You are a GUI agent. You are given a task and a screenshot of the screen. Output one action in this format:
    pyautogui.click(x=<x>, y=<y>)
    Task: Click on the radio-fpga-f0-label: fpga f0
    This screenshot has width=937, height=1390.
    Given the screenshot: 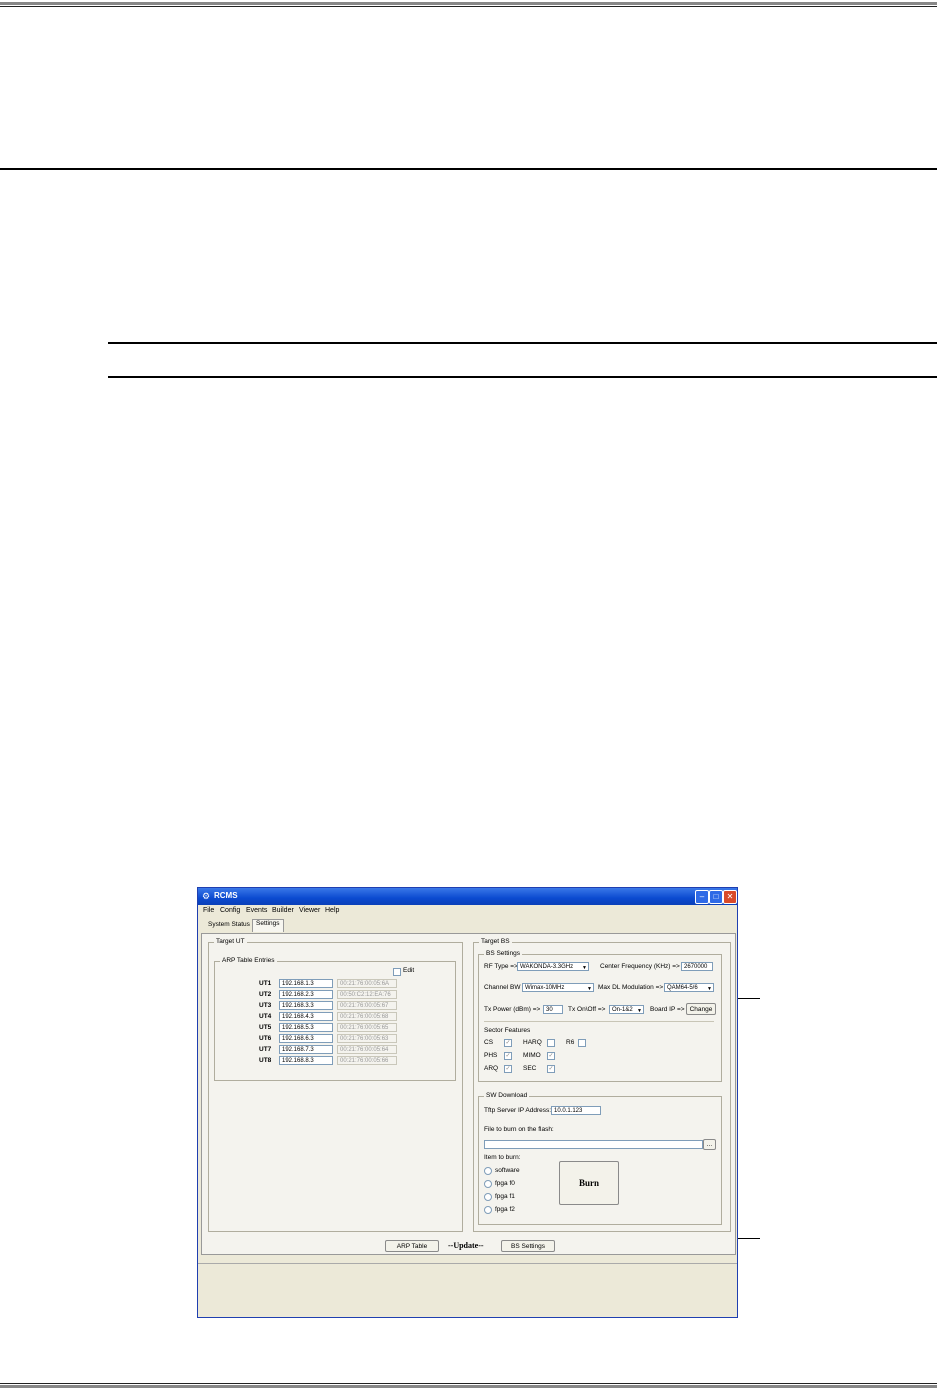 What is the action you would take?
    pyautogui.click(x=505, y=1183)
    